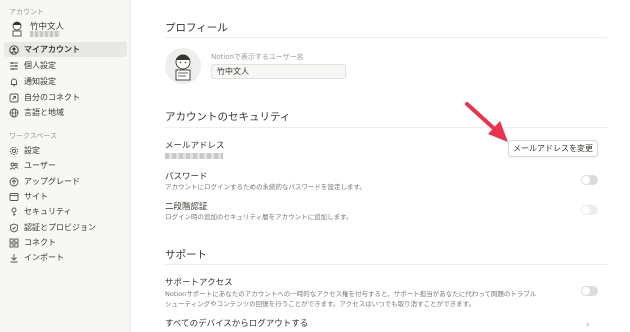 The width and height of the screenshot is (630, 332). I want to click on user-circle-icon, so click(14, 49).